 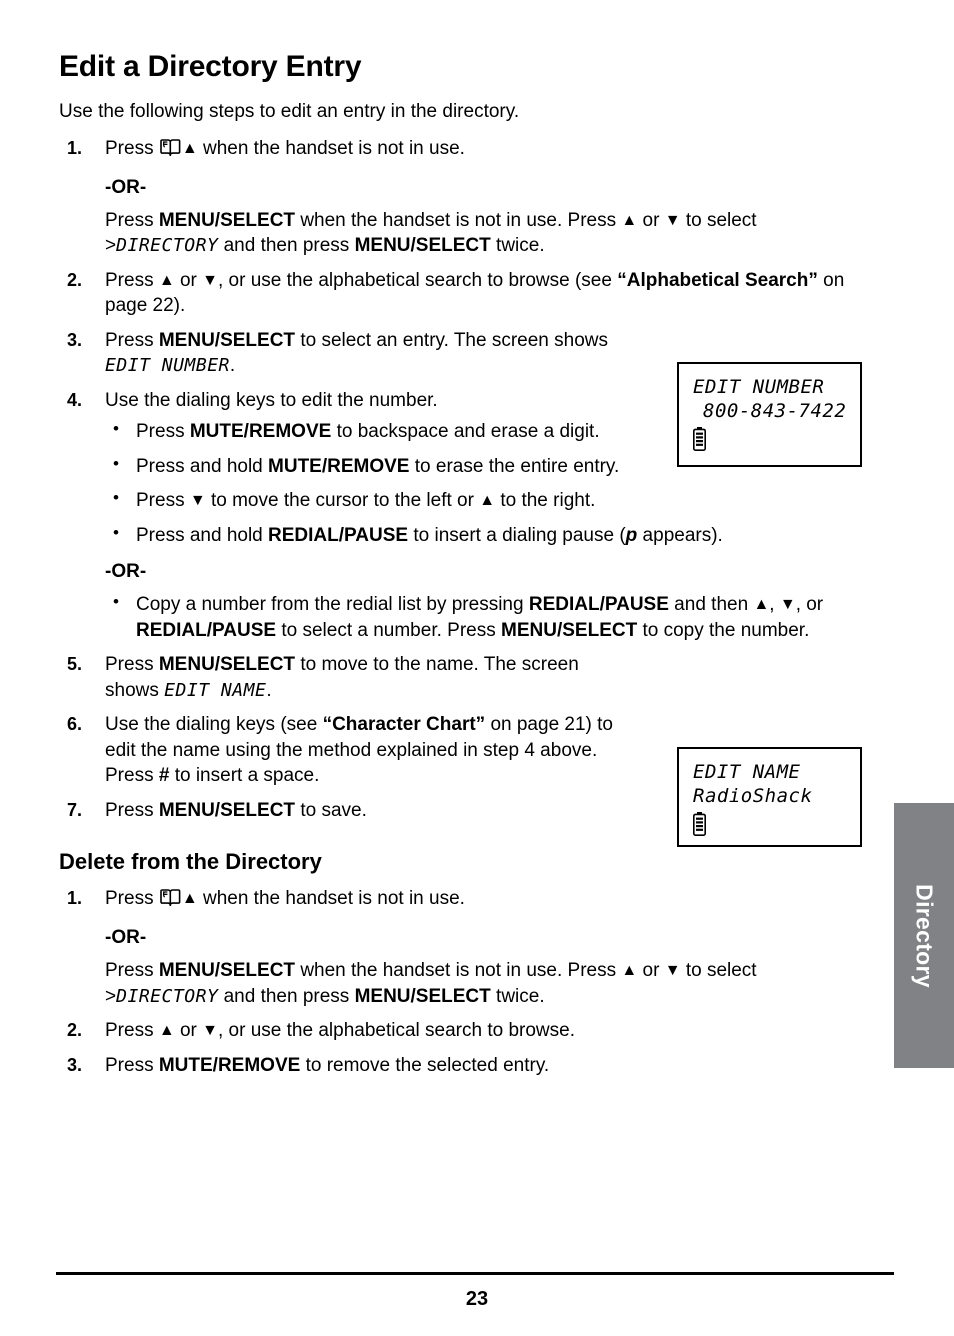 I want to click on side-tab-label: Directory, so click(x=924, y=935).